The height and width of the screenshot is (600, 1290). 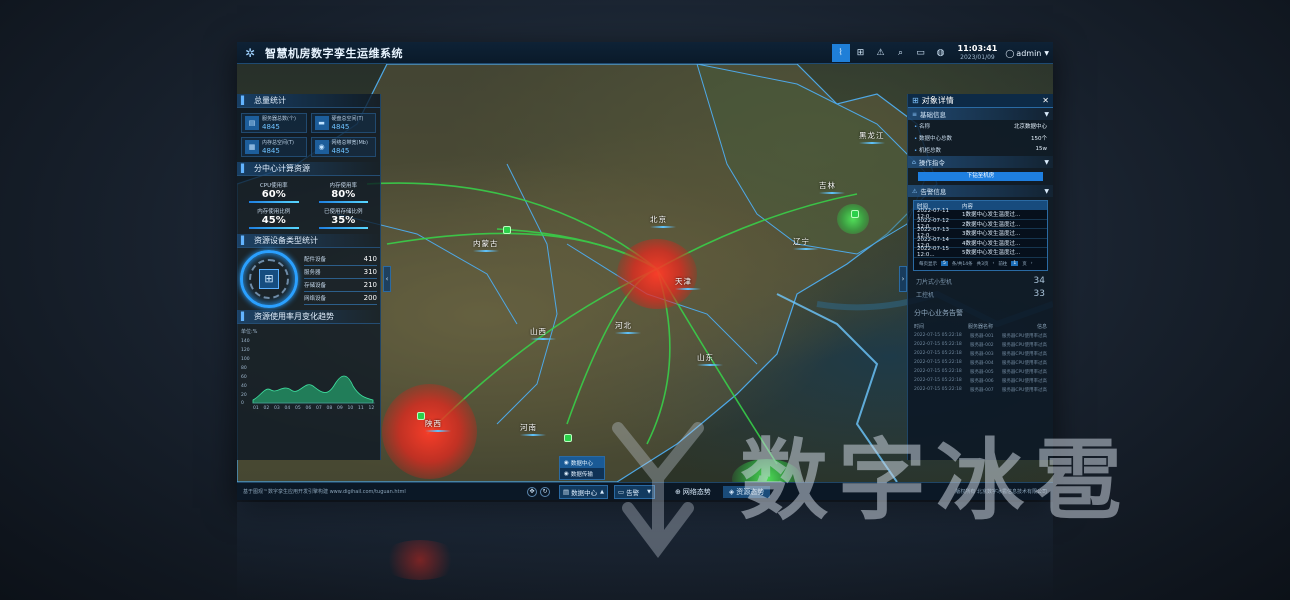 I want to click on layer-icon: ▤, so click(x=566, y=492).